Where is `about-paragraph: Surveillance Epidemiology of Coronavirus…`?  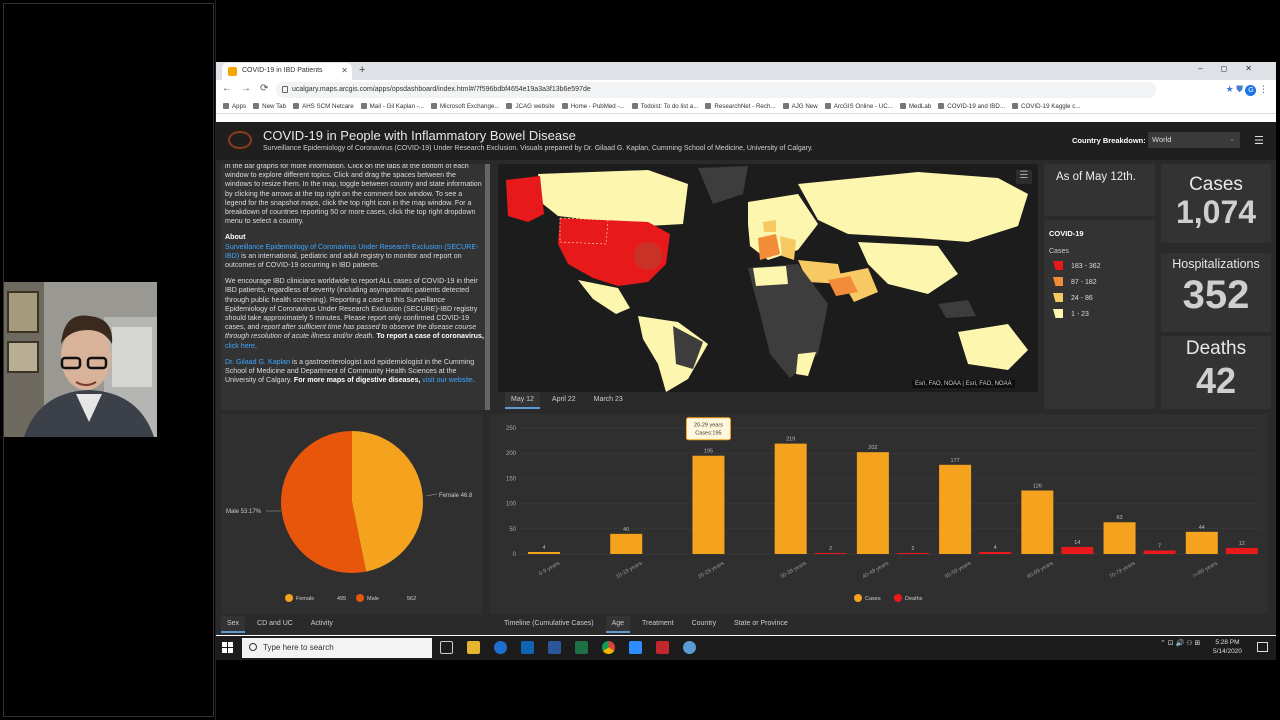
about-paragraph: Surveillance Epidemiology of Coronavirus… is located at coordinates (355, 257).